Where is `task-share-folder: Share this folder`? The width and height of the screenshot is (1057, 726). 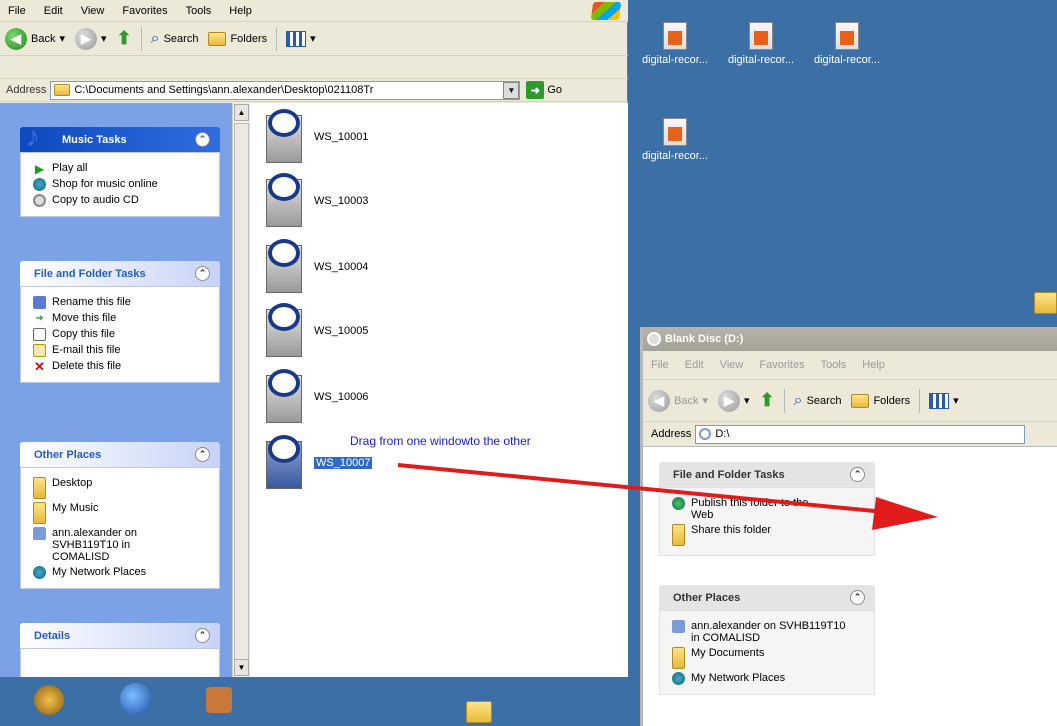 task-share-folder: Share this folder is located at coordinates (769, 535).